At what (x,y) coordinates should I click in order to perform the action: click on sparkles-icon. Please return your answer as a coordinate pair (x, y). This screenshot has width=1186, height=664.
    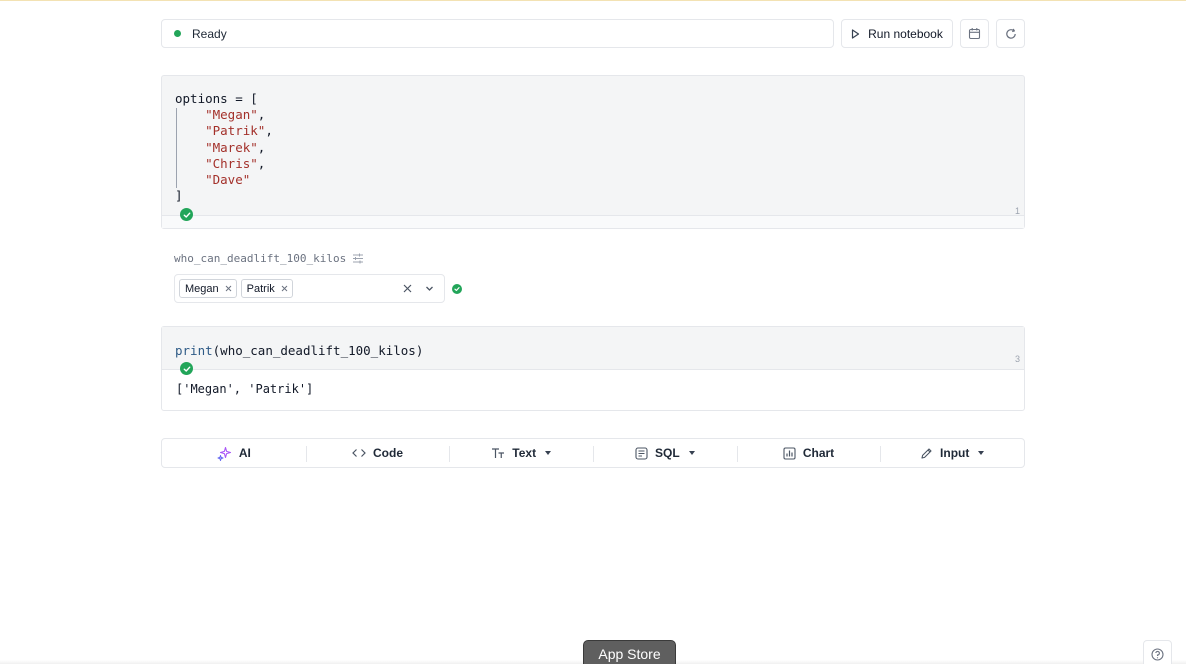
    Looking at the image, I should click on (224, 453).